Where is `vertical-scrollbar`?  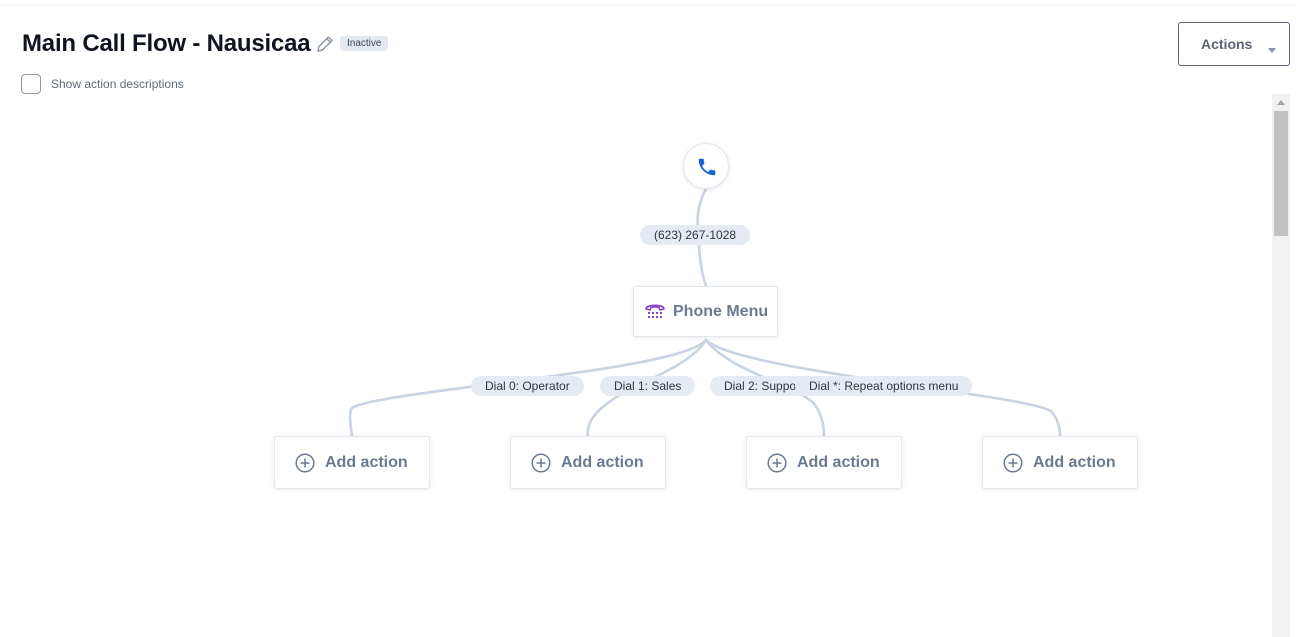
vertical-scrollbar is located at coordinates (1281, 365).